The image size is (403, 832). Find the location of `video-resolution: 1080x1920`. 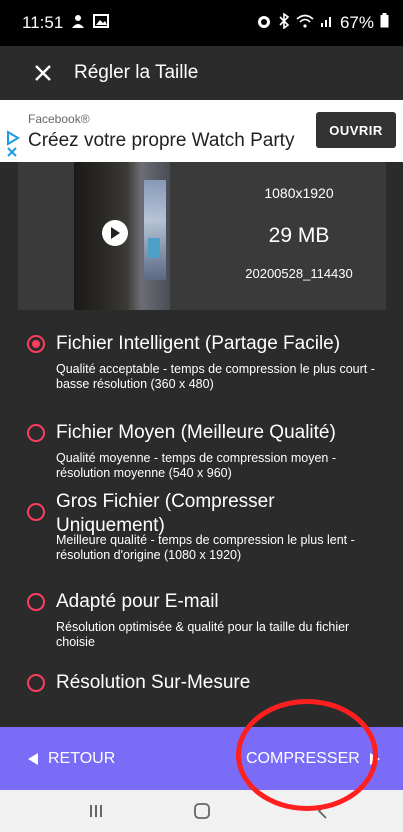

video-resolution: 1080x1920 is located at coordinates (299, 193).